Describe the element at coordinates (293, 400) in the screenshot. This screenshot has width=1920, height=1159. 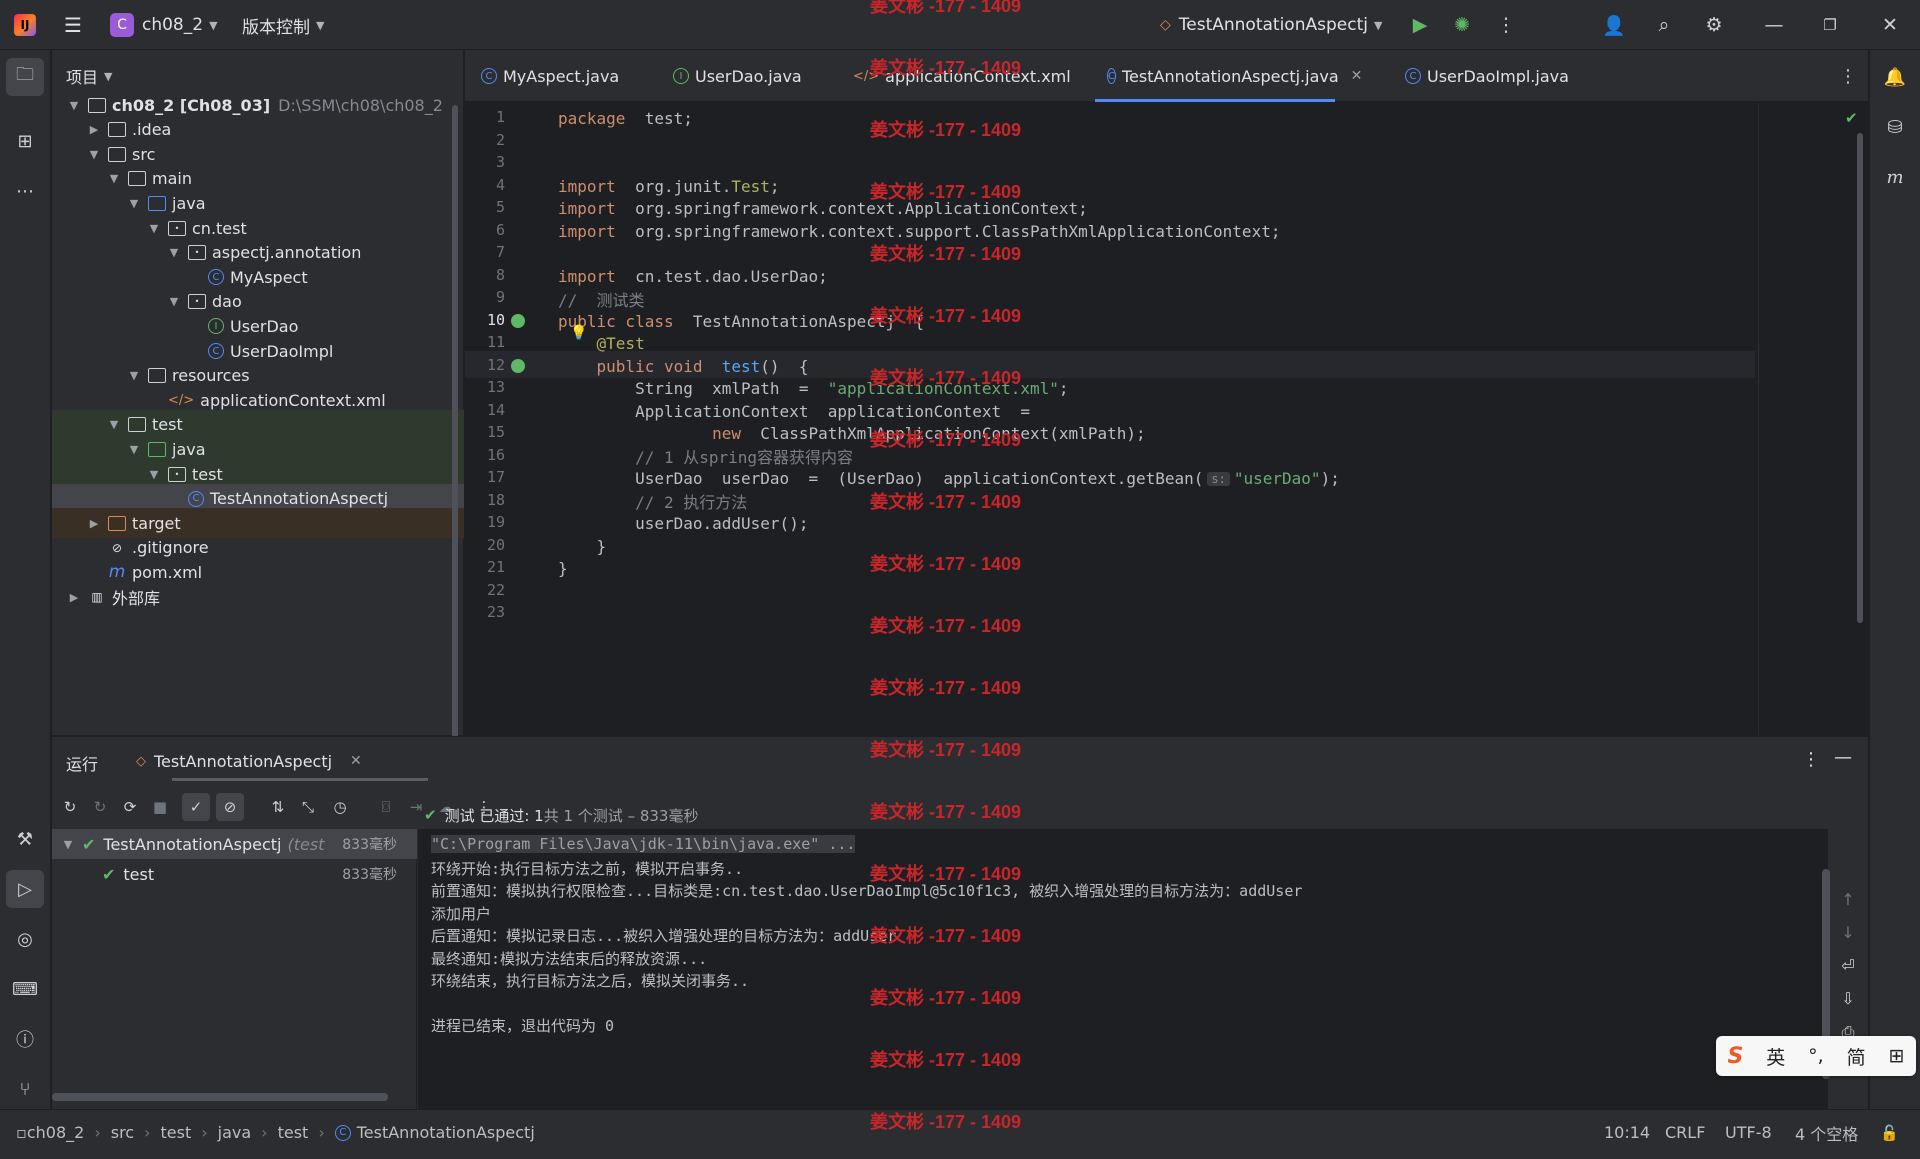
I see `tree-item-label: applicationContext.xml` at that location.